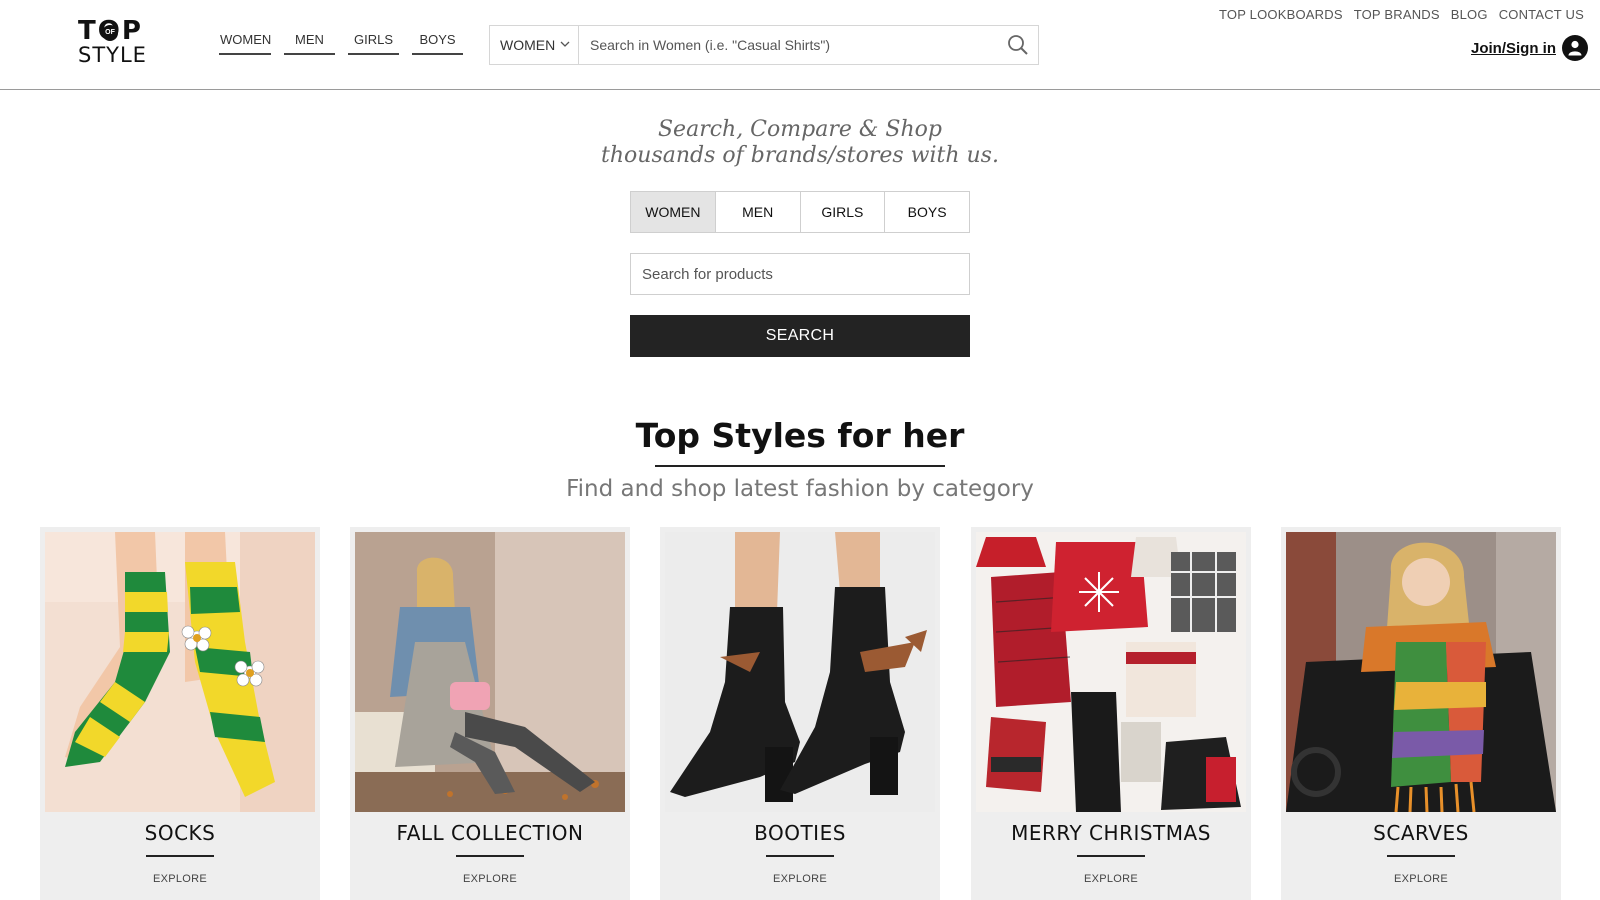 The image size is (1600, 900). What do you see at coordinates (110, 33) in the screenshot?
I see `logo-of-badge: OF` at bounding box center [110, 33].